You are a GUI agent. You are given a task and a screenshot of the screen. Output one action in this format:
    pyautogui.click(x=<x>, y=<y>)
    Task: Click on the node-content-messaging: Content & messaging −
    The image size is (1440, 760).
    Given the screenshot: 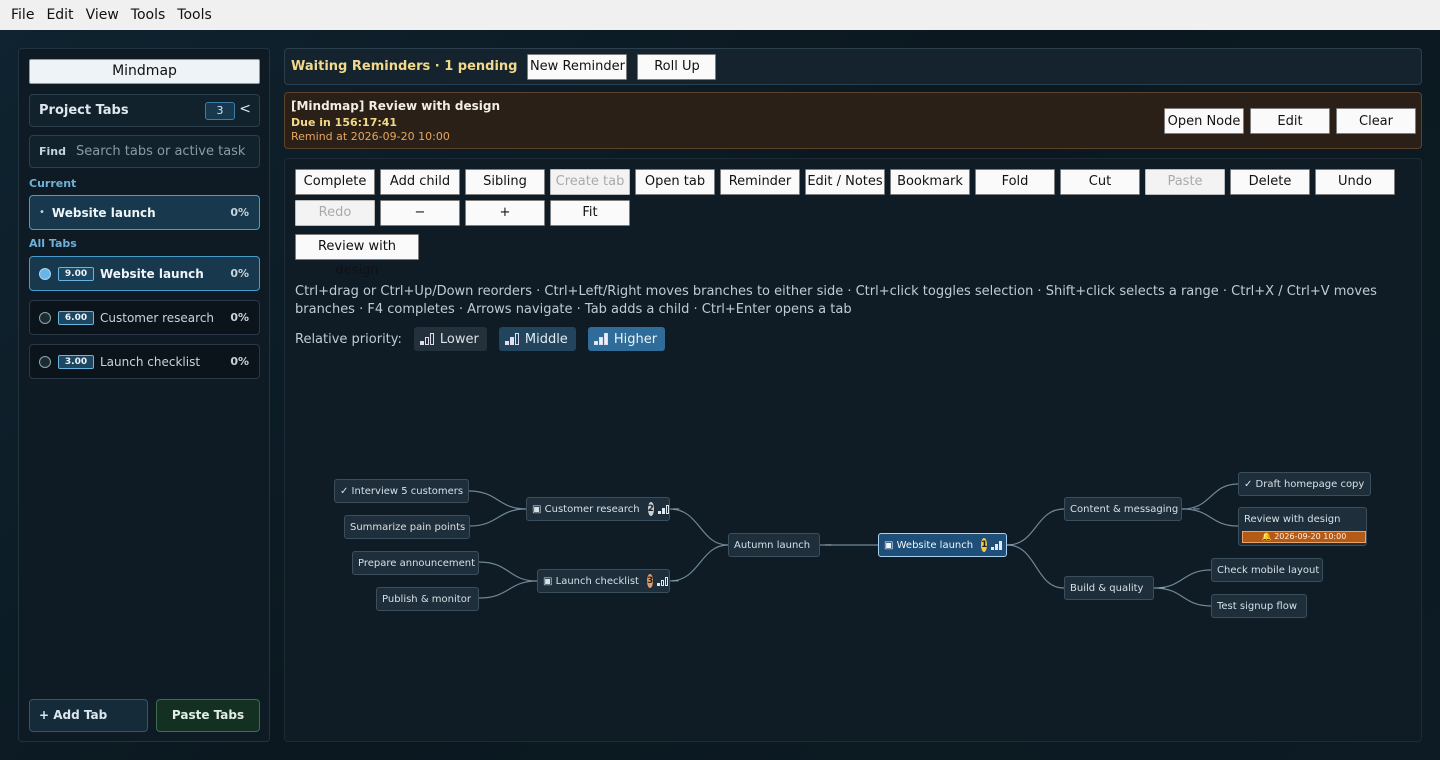 What is the action you would take?
    pyautogui.click(x=1132, y=509)
    